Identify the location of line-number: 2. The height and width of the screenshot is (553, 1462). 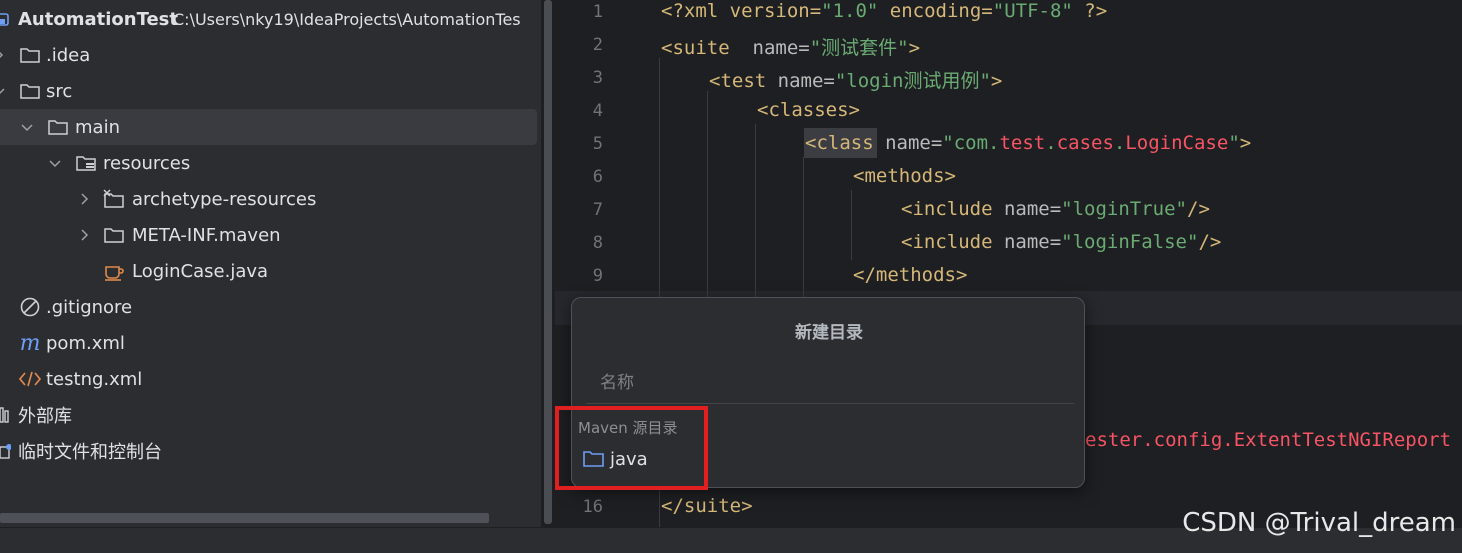
(597, 45).